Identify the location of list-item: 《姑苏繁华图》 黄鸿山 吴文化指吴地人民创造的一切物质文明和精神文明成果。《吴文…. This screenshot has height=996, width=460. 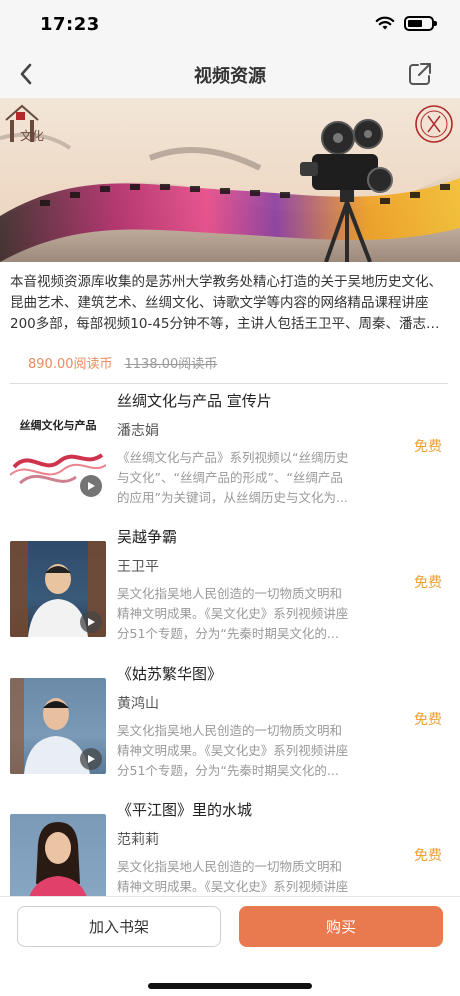
(230, 731).